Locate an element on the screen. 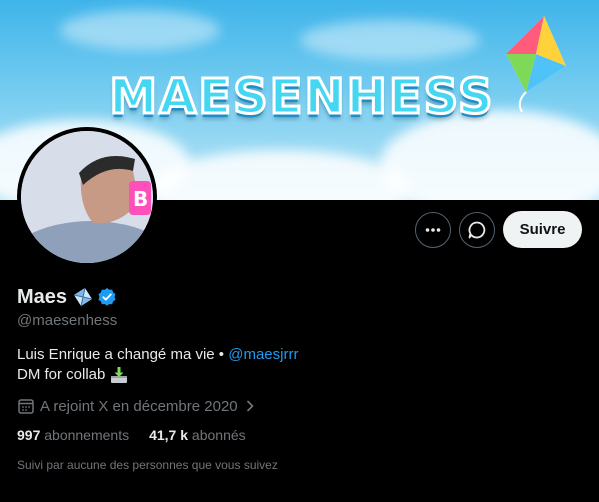 This screenshot has height=502, width=599. avatar-photo: B is located at coordinates (87, 197).